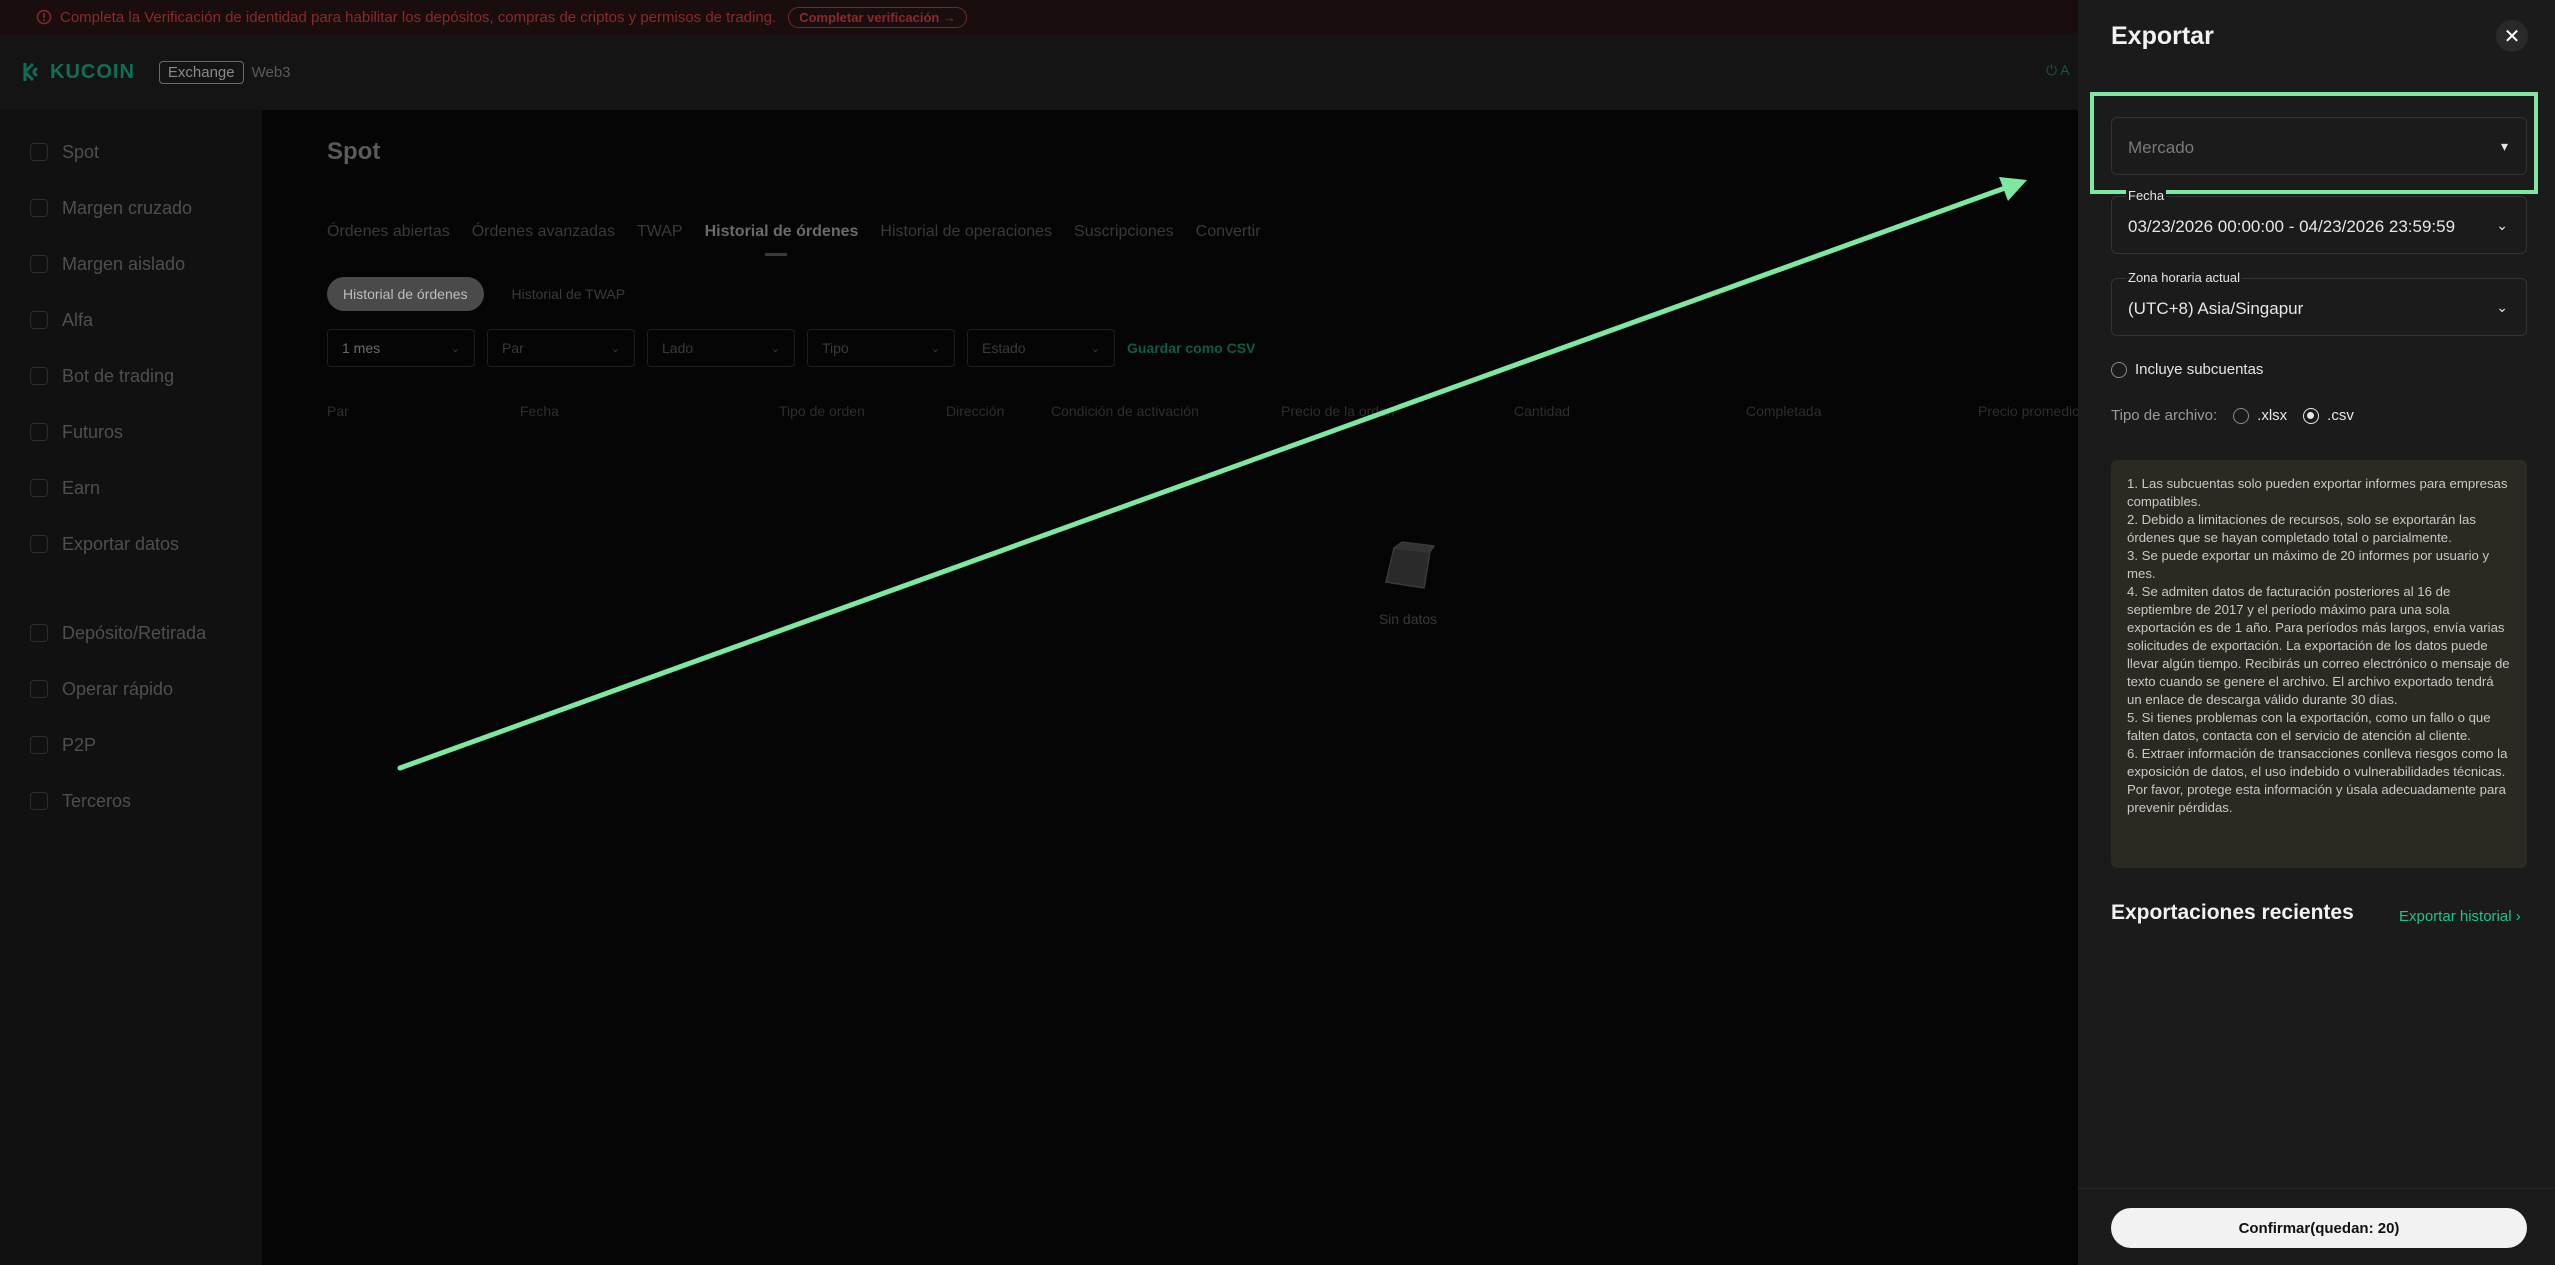  What do you see at coordinates (124, 263) in the screenshot?
I see `sidebar-item-label: Margen aislado` at bounding box center [124, 263].